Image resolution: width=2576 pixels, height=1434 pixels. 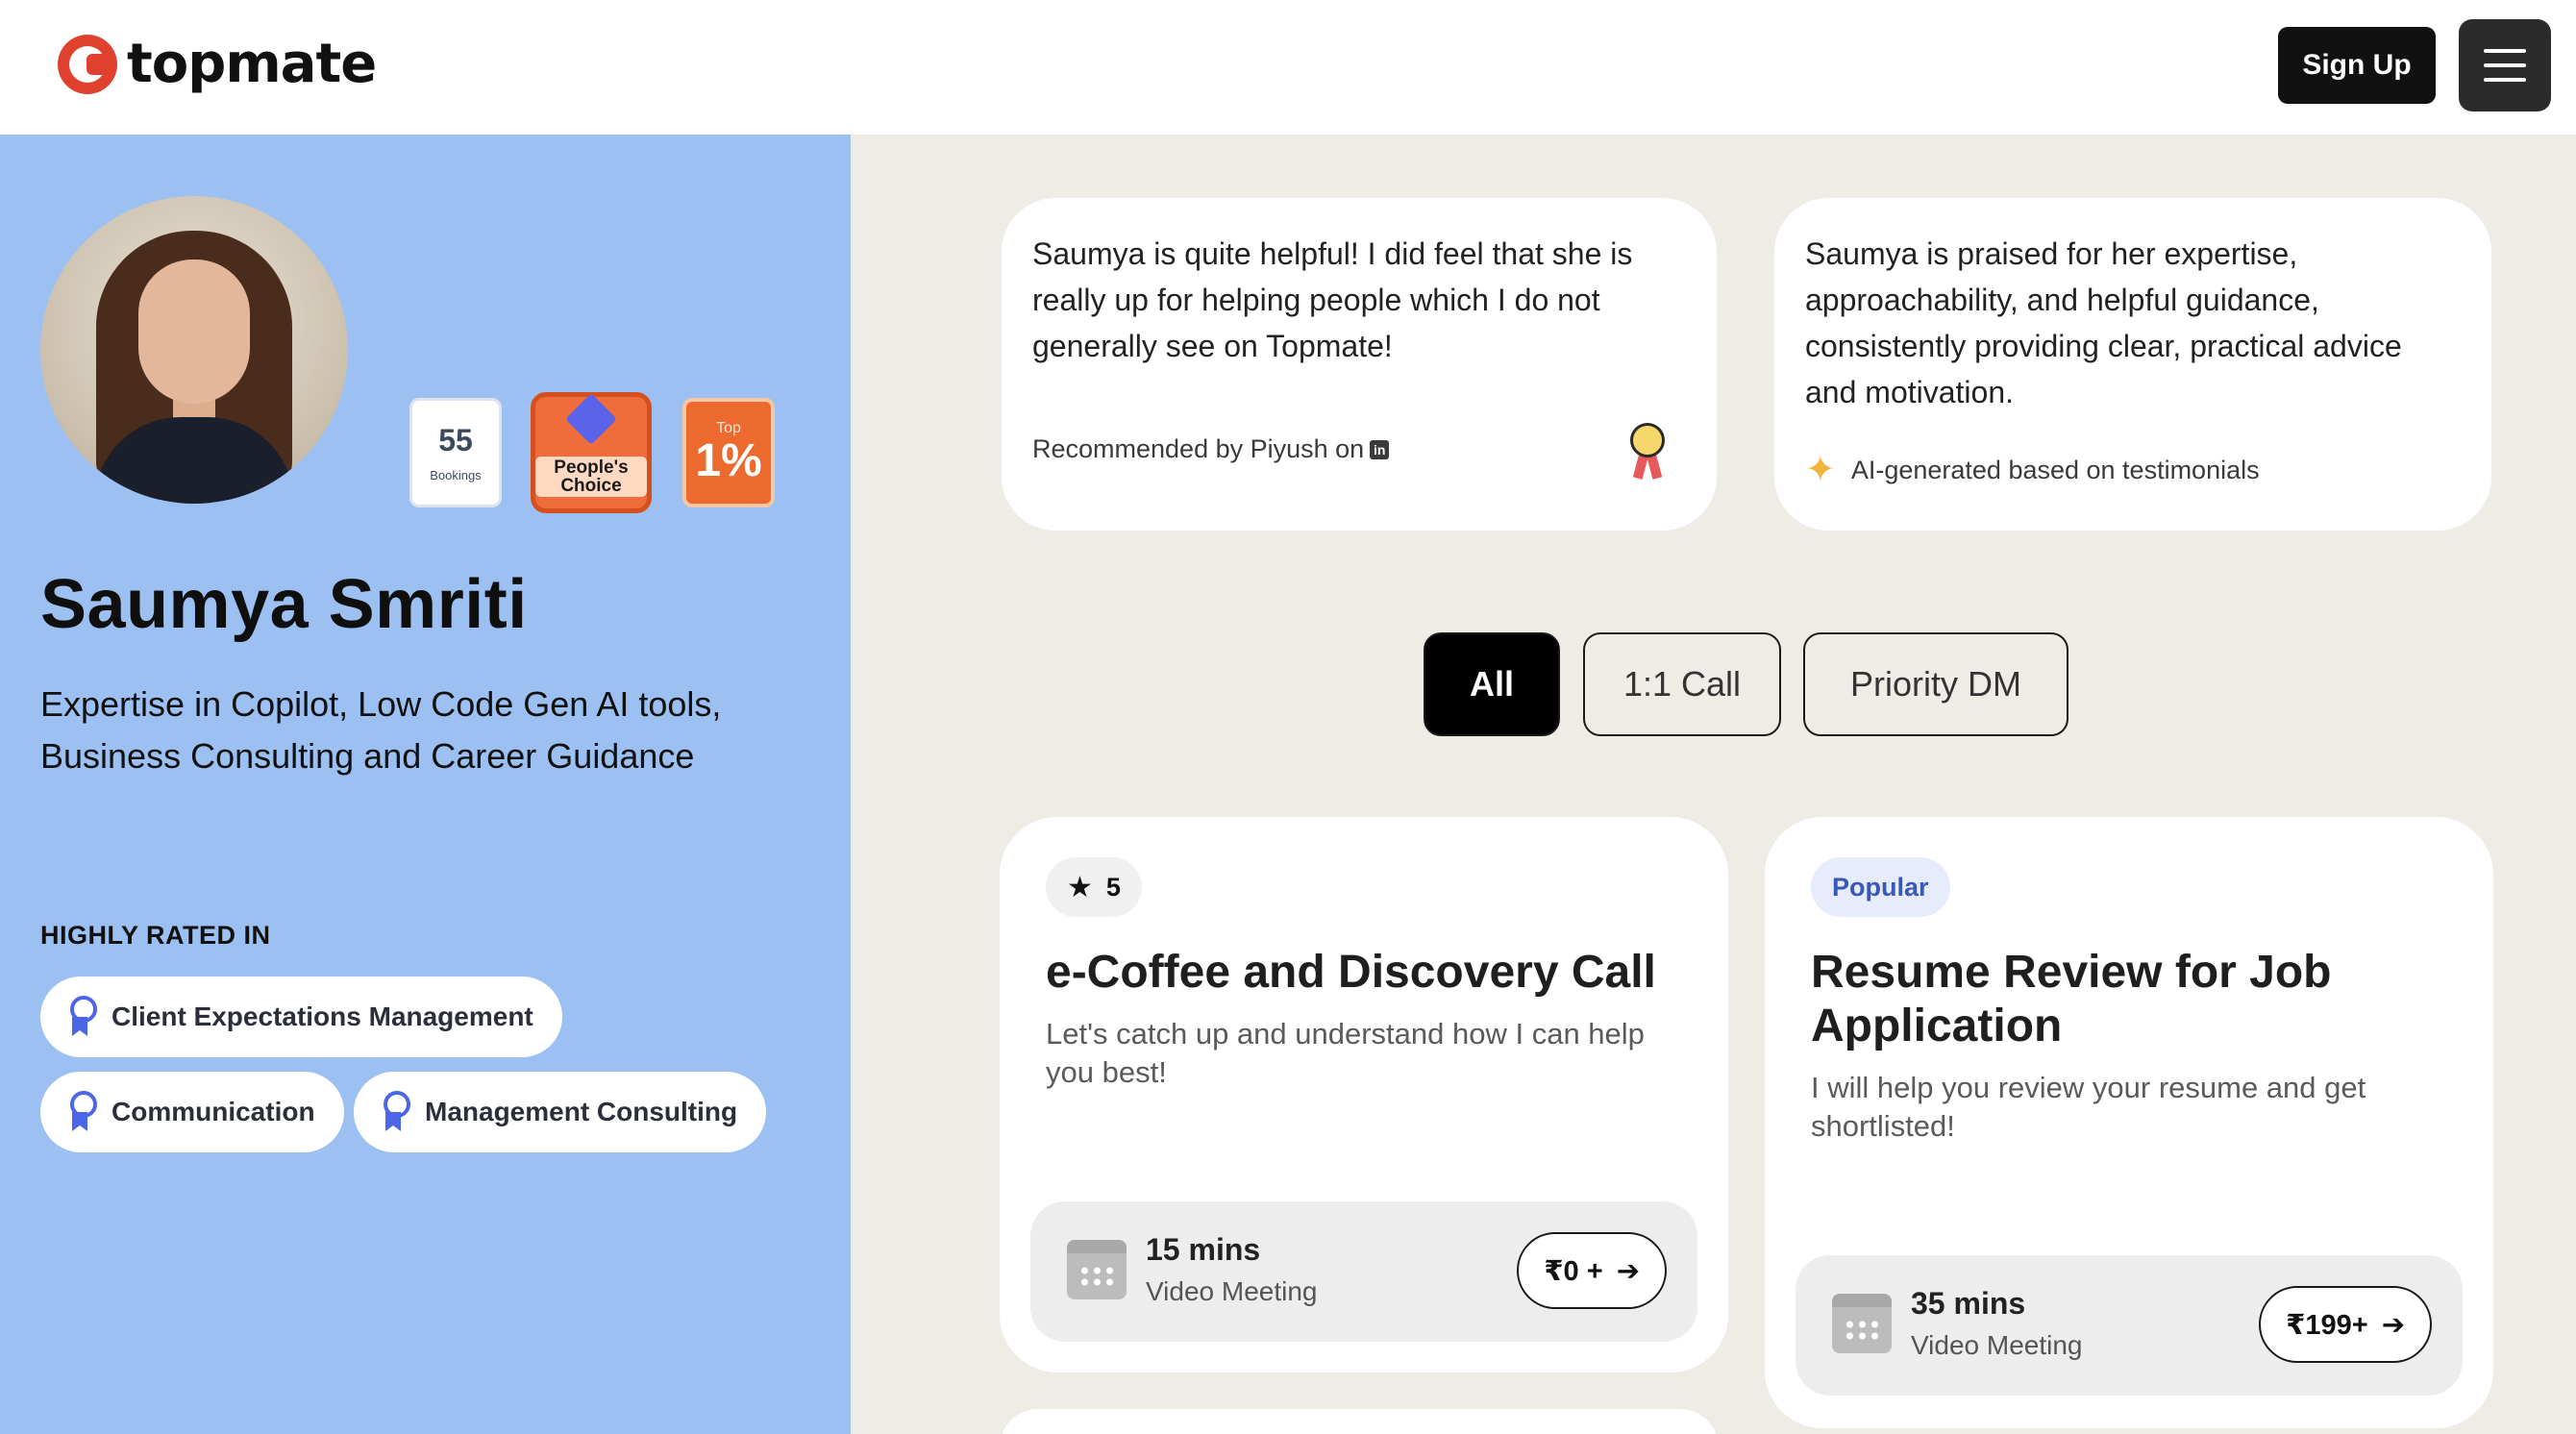 I want to click on sign-up-button: Sign Up, so click(x=2357, y=65).